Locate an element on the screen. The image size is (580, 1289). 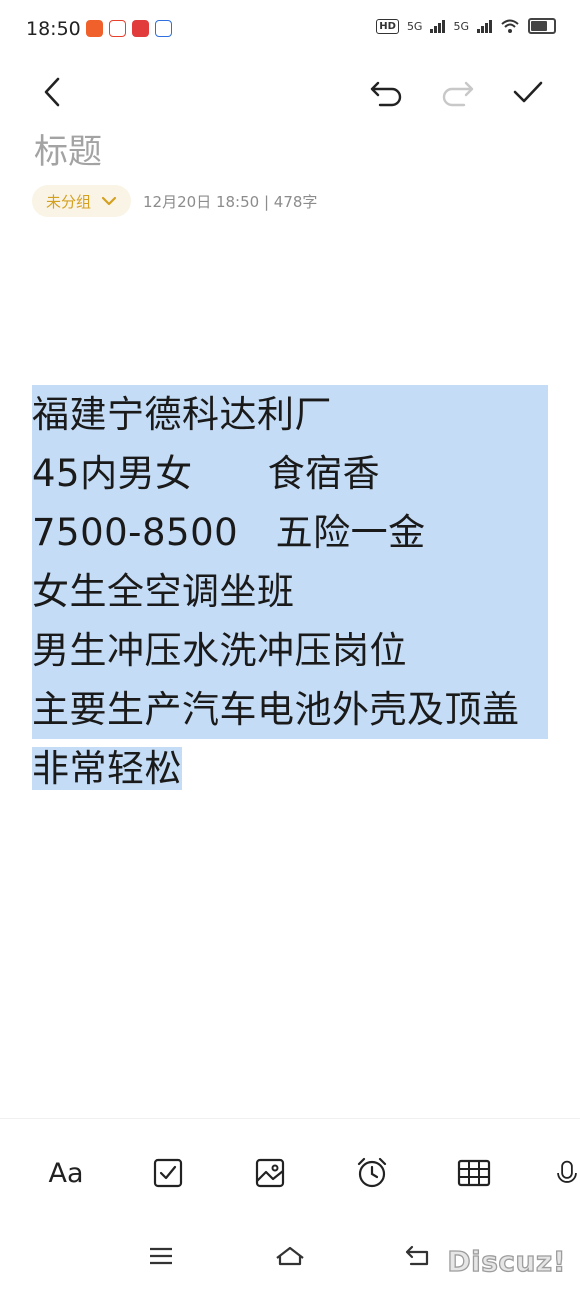
redo-button is located at coordinates (458, 92).